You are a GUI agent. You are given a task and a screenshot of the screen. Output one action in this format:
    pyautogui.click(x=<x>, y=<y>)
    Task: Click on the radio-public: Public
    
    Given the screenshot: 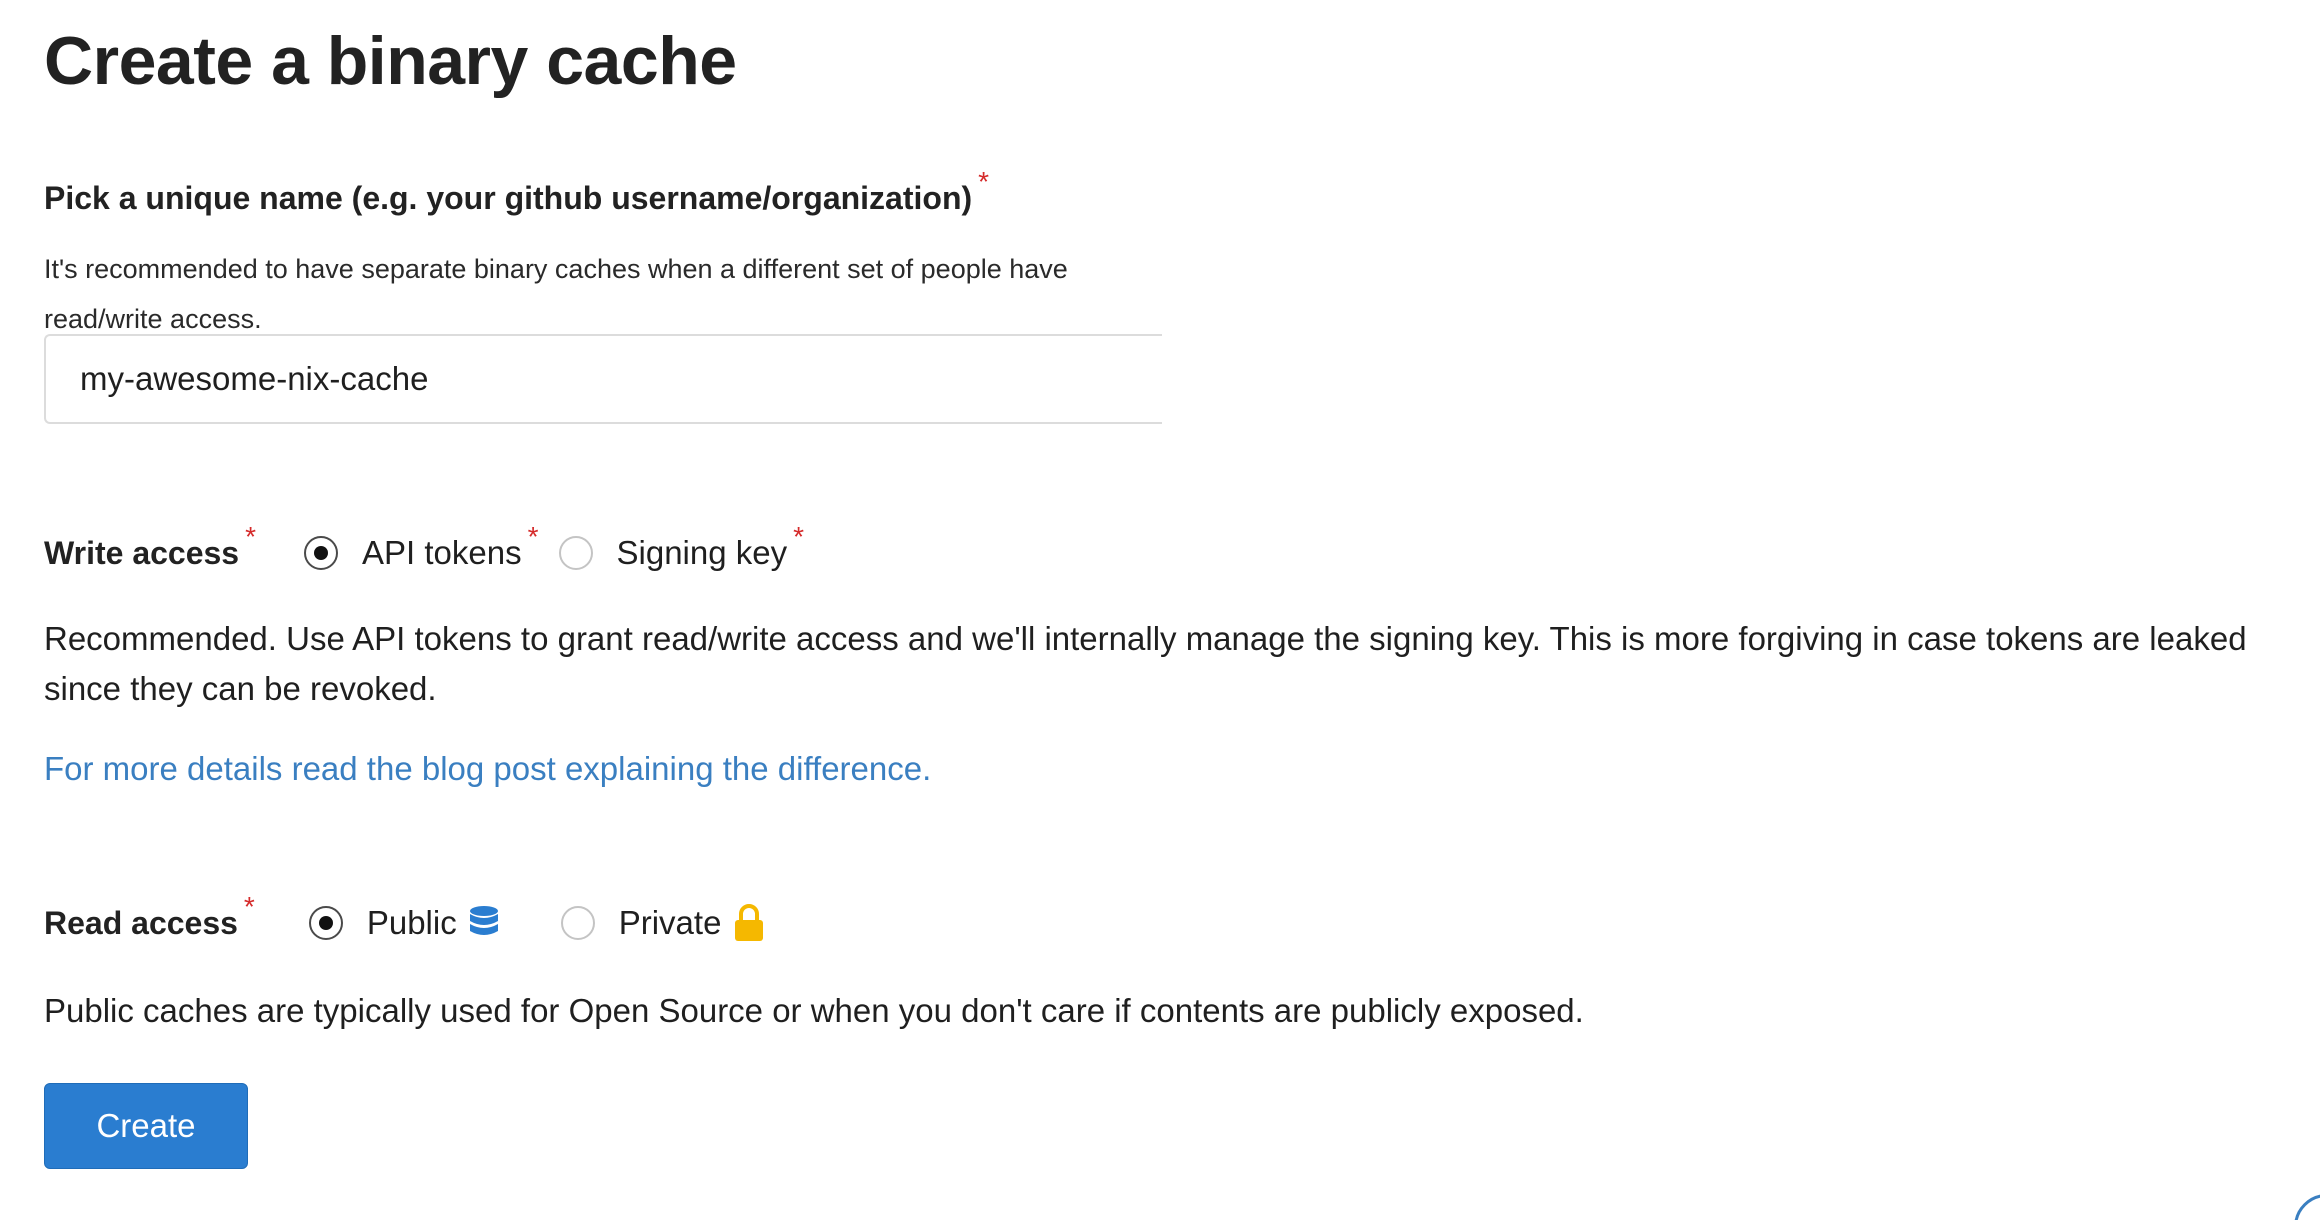 What is the action you would take?
    pyautogui.click(x=403, y=923)
    